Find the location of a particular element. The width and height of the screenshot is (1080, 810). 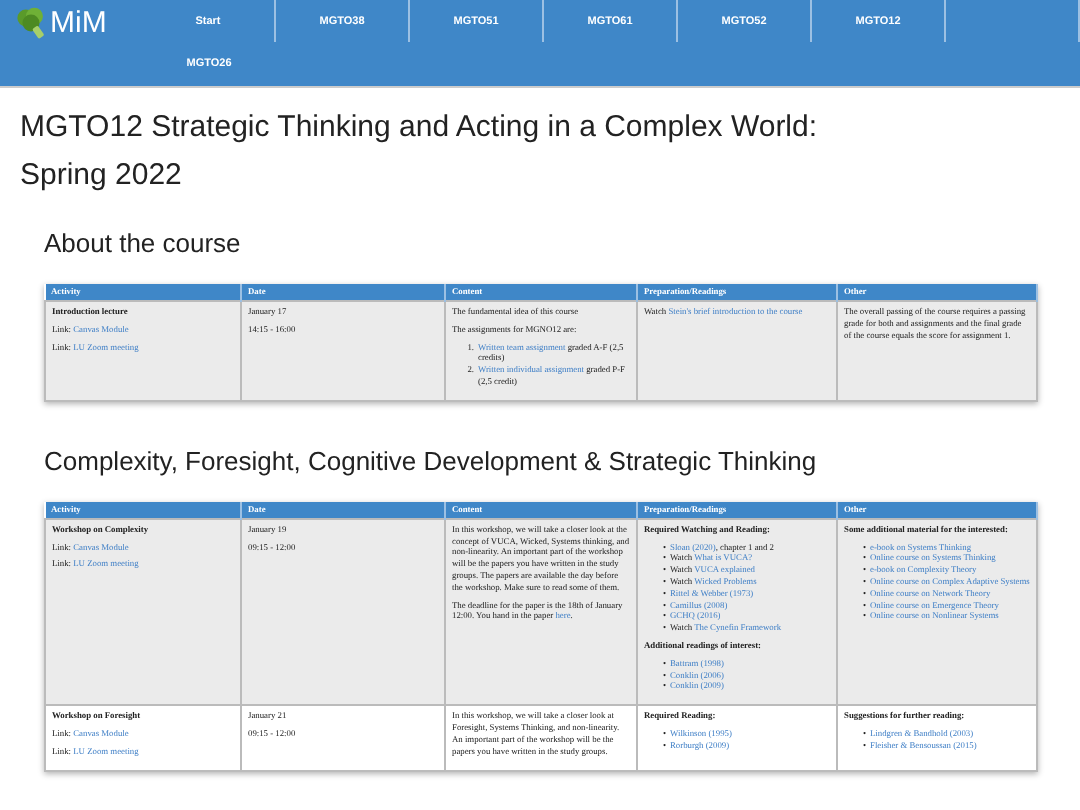

section-heading: About the course is located at coordinates (143, 244).